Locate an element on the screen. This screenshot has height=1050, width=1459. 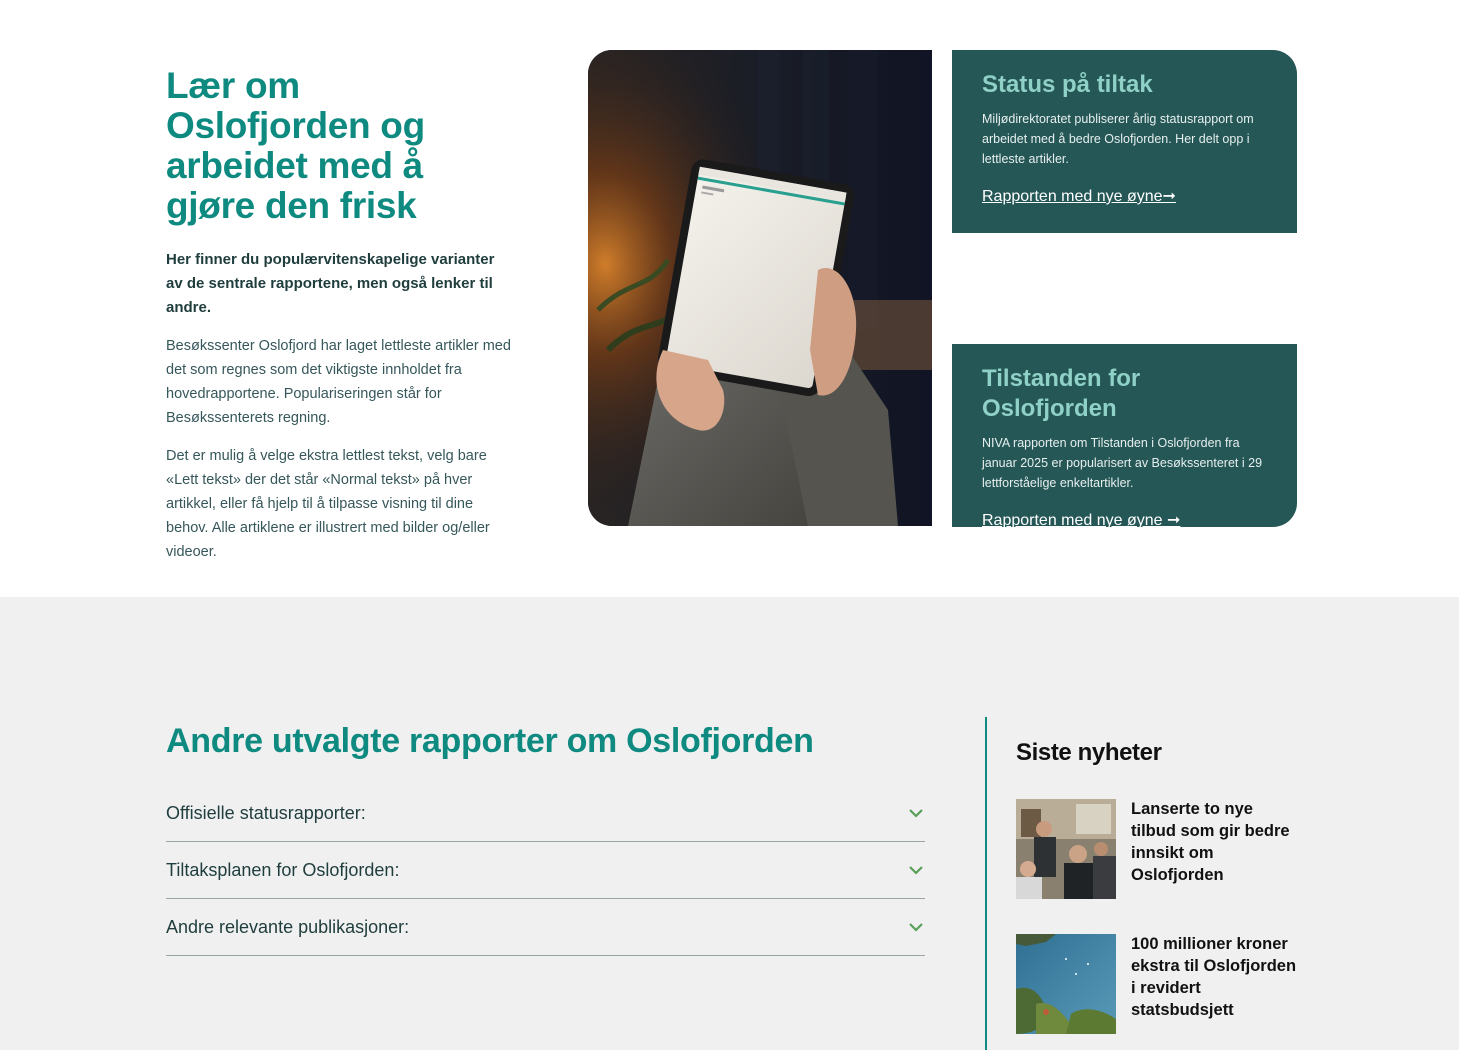
latest-news-title: Siste nyheter is located at coordinates (1089, 752).